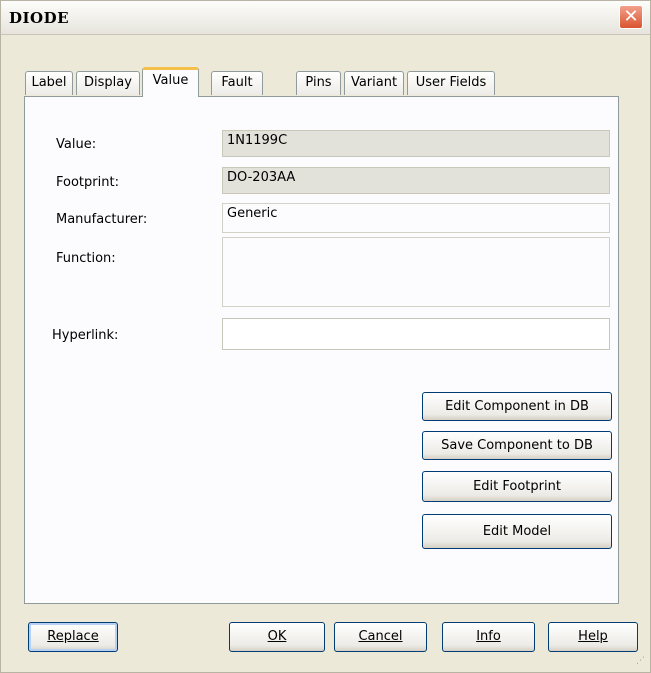 This screenshot has height=673, width=651. I want to click on cancel-button: Cancel, so click(380, 637).